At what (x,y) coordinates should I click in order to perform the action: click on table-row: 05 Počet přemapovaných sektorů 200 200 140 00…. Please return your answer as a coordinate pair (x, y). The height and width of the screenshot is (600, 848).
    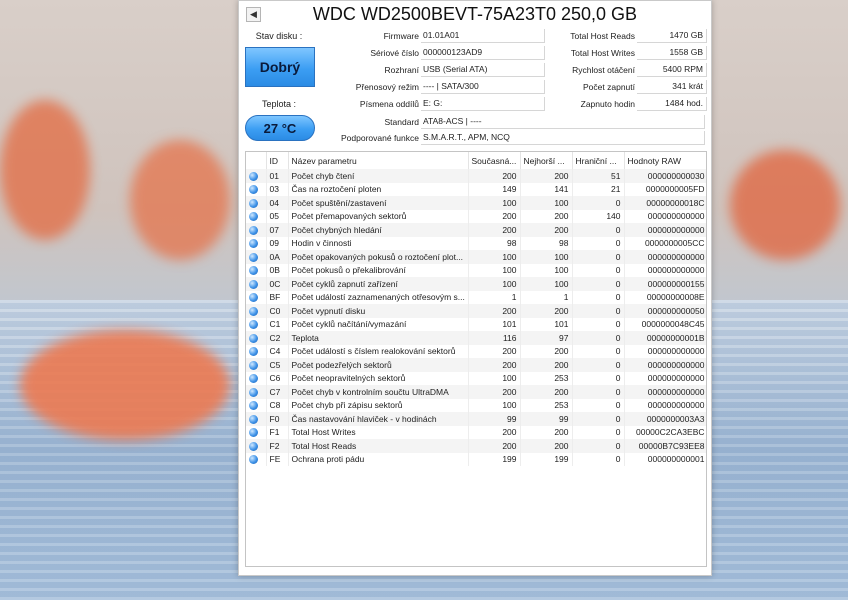
    Looking at the image, I should click on (476, 216).